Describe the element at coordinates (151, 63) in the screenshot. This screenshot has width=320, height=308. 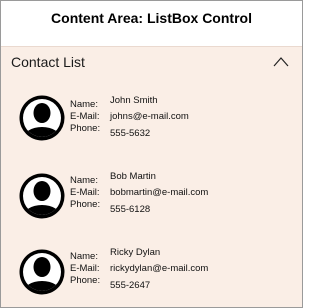
I see `listbox-header: Contact List` at that location.